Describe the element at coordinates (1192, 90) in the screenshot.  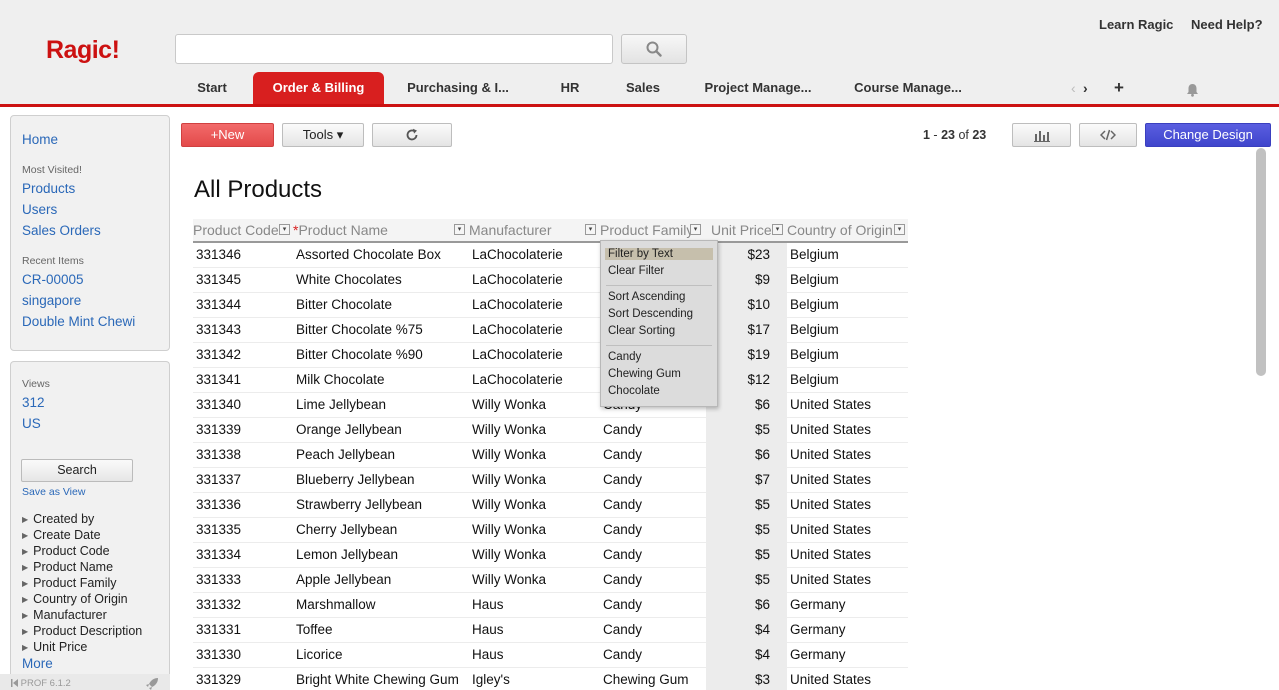
I see `bell-icon` at that location.